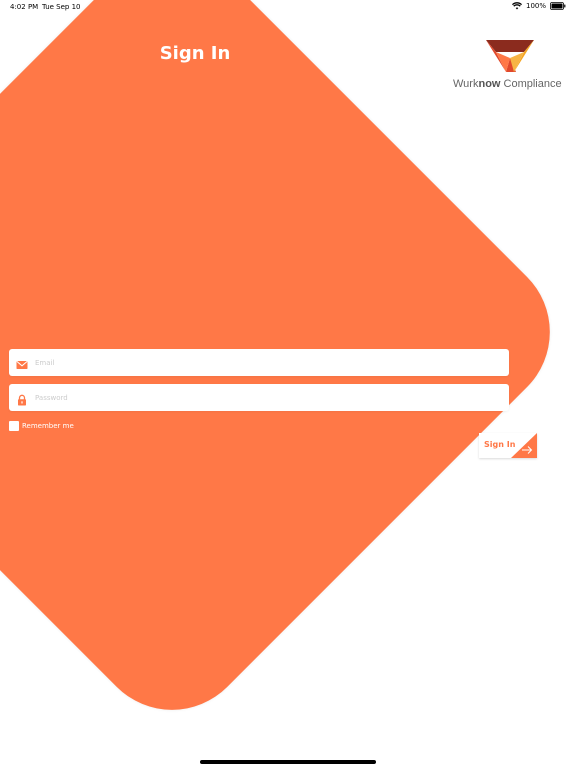 The image size is (576, 768). I want to click on password-field, so click(259, 397).